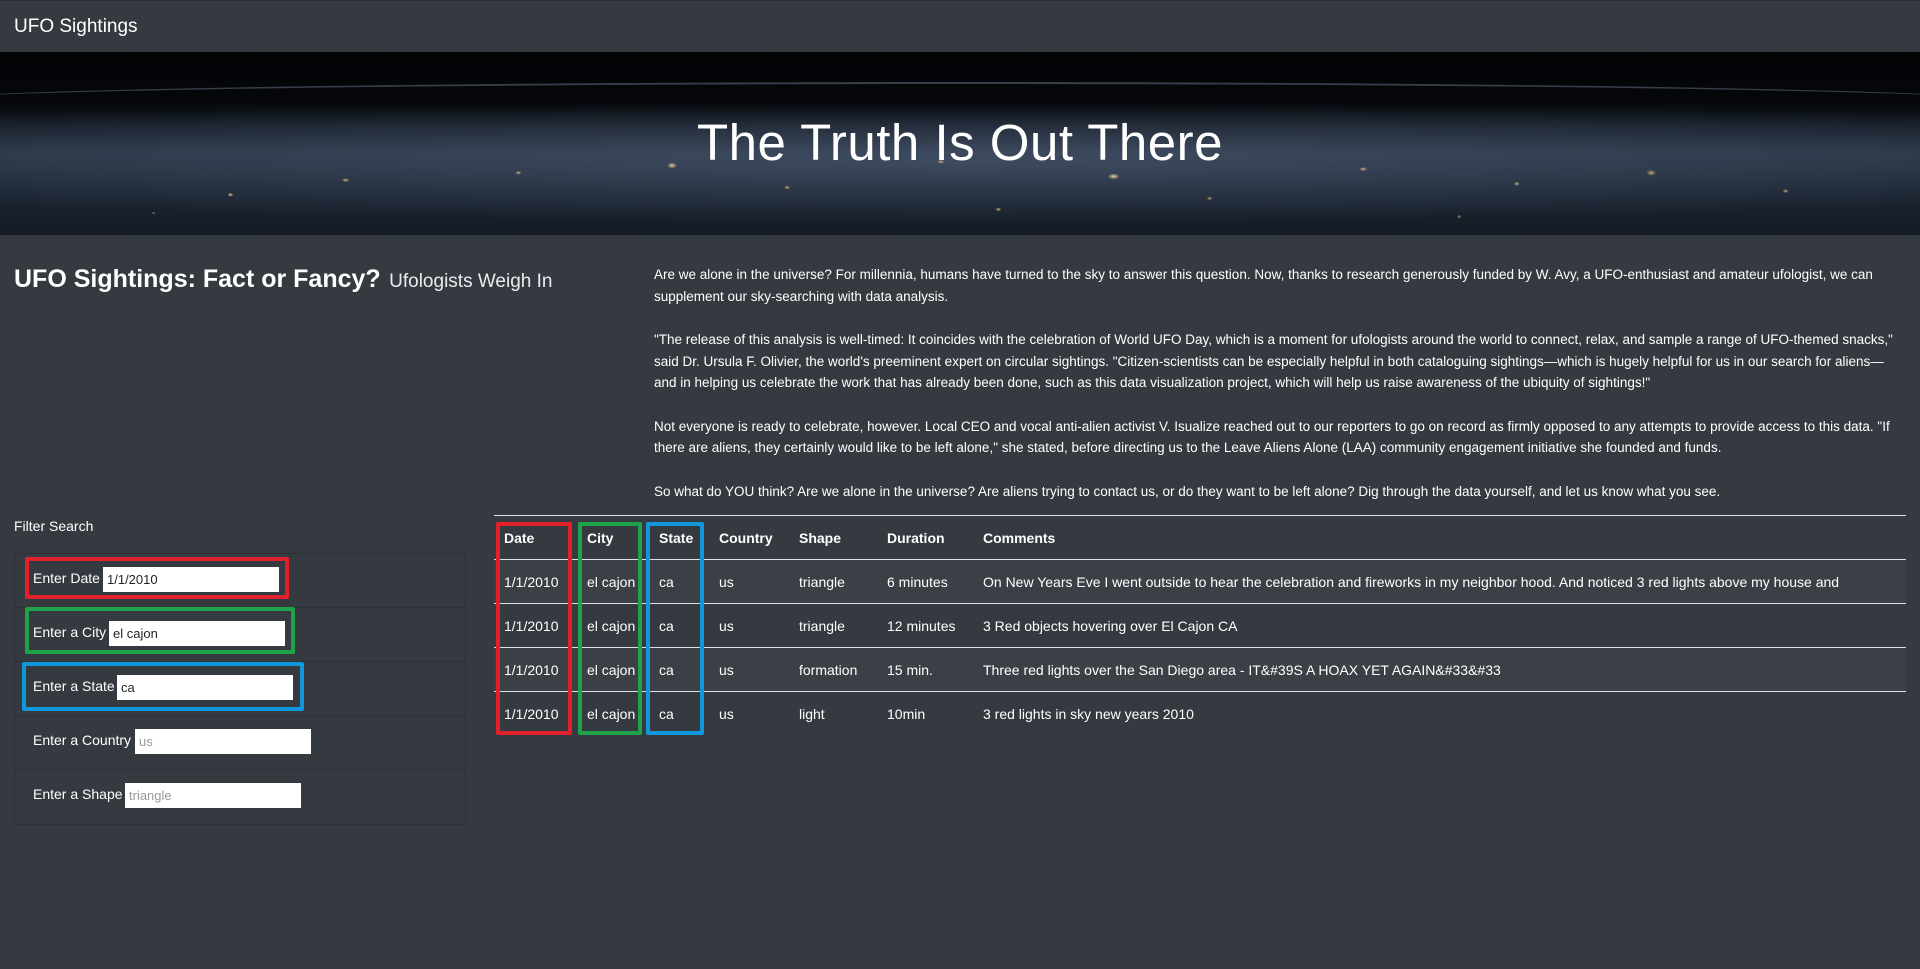 The image size is (1920, 969). What do you see at coordinates (197, 279) in the screenshot?
I see `page-title: UFO Sightings: Fact or Fancy?` at bounding box center [197, 279].